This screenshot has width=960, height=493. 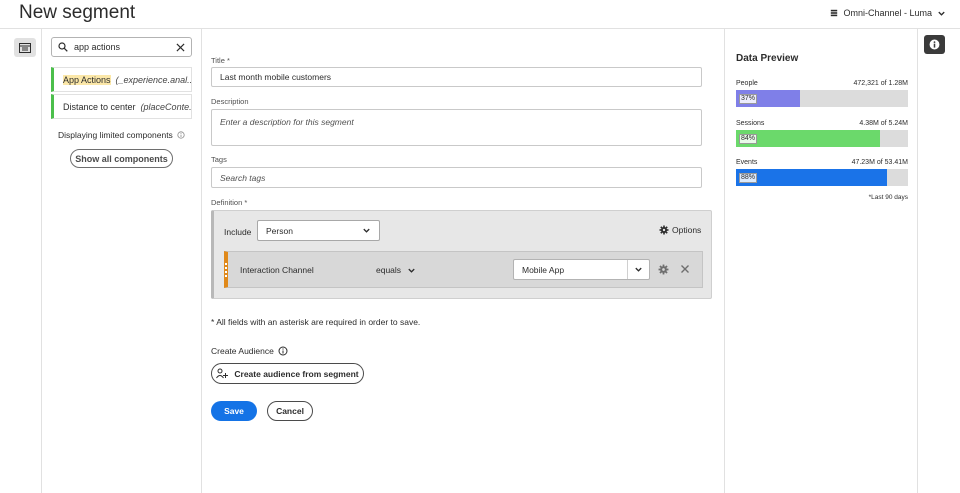 I want to click on options-label: Options, so click(x=687, y=230).